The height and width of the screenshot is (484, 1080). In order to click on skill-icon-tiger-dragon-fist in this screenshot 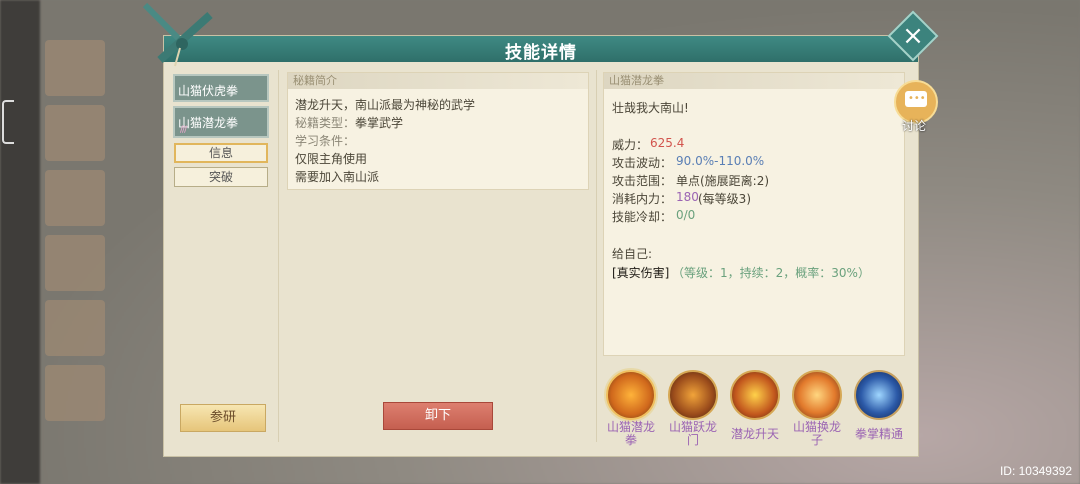, I will do `click(631, 395)`.